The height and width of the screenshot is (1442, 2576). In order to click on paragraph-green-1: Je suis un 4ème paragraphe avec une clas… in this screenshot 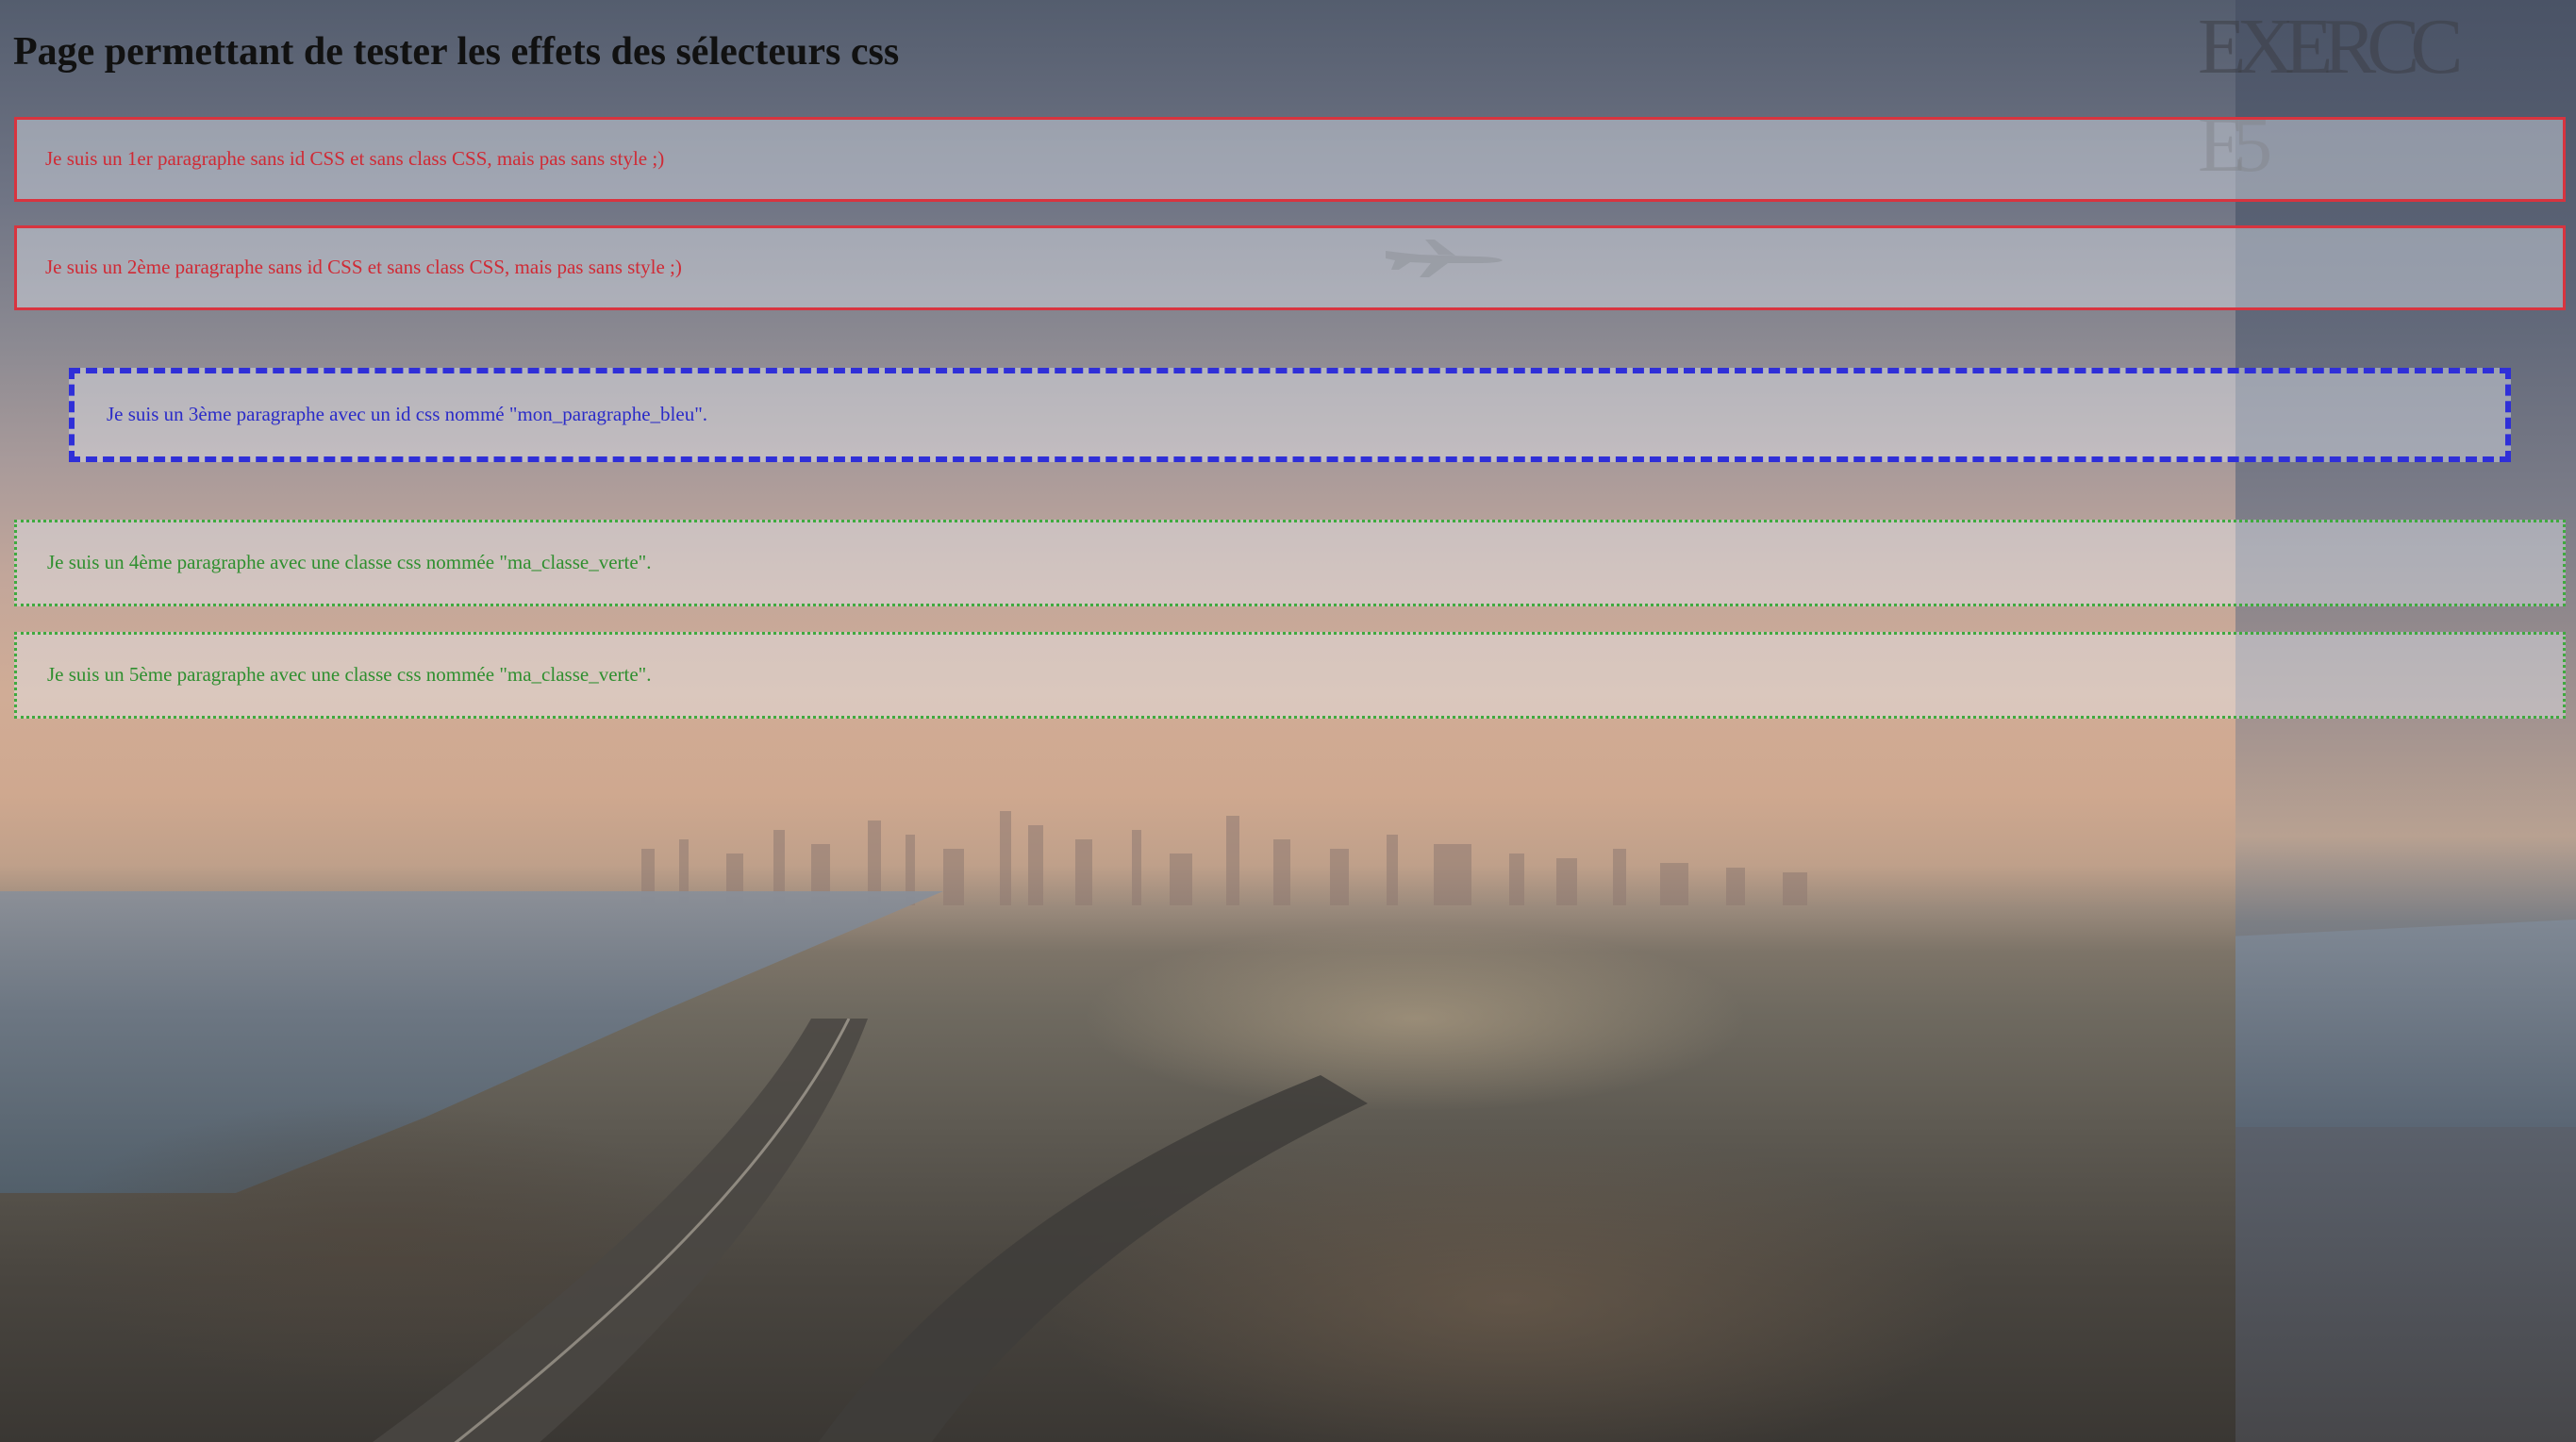, I will do `click(1290, 563)`.